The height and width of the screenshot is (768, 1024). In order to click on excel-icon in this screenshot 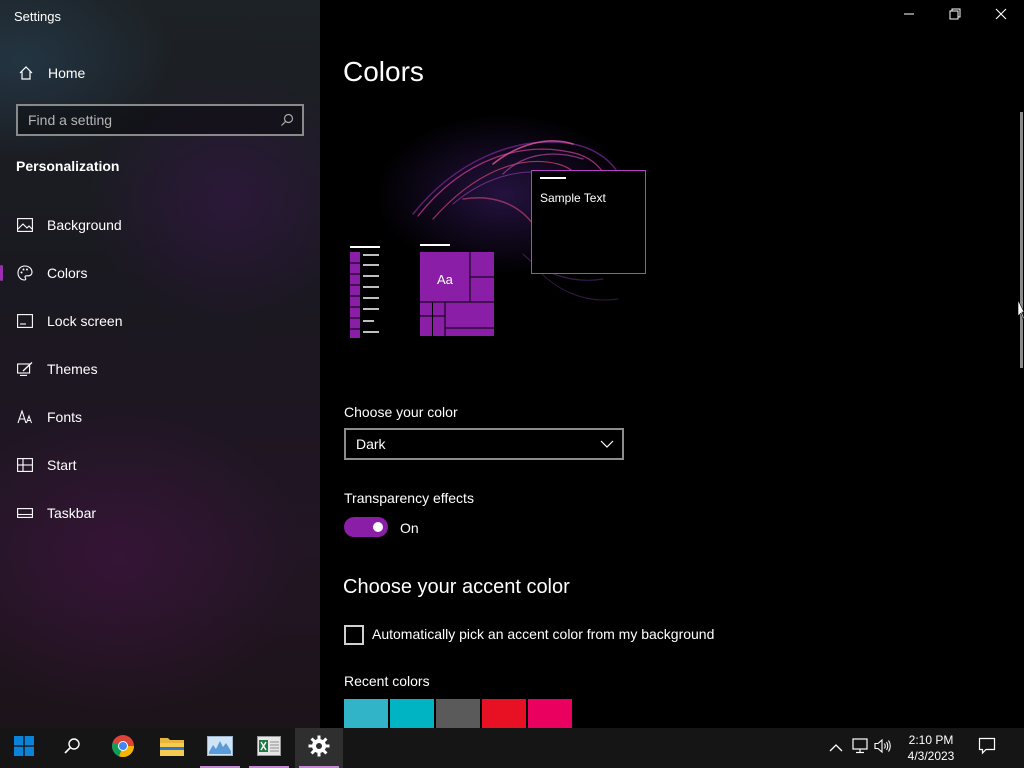, I will do `click(269, 748)`.